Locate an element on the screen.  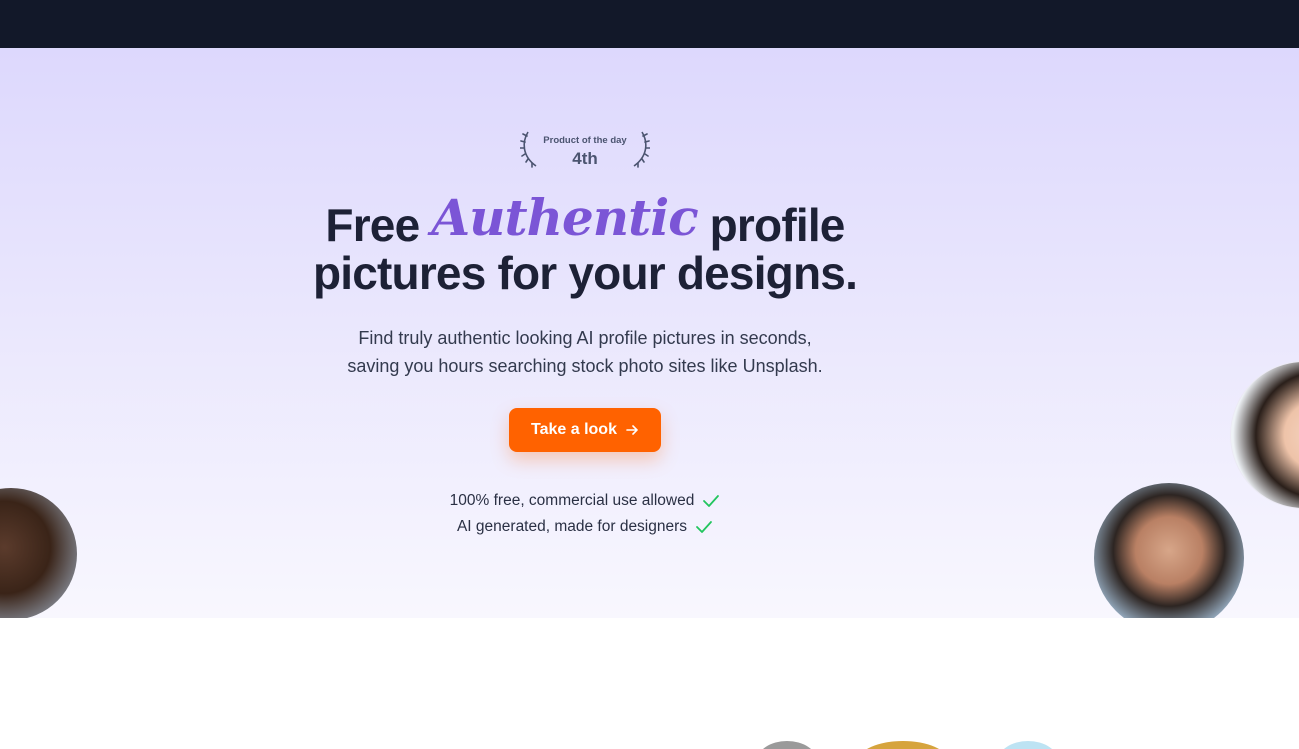
headline-line-2: pictures for your designs. is located at coordinates (585, 273).